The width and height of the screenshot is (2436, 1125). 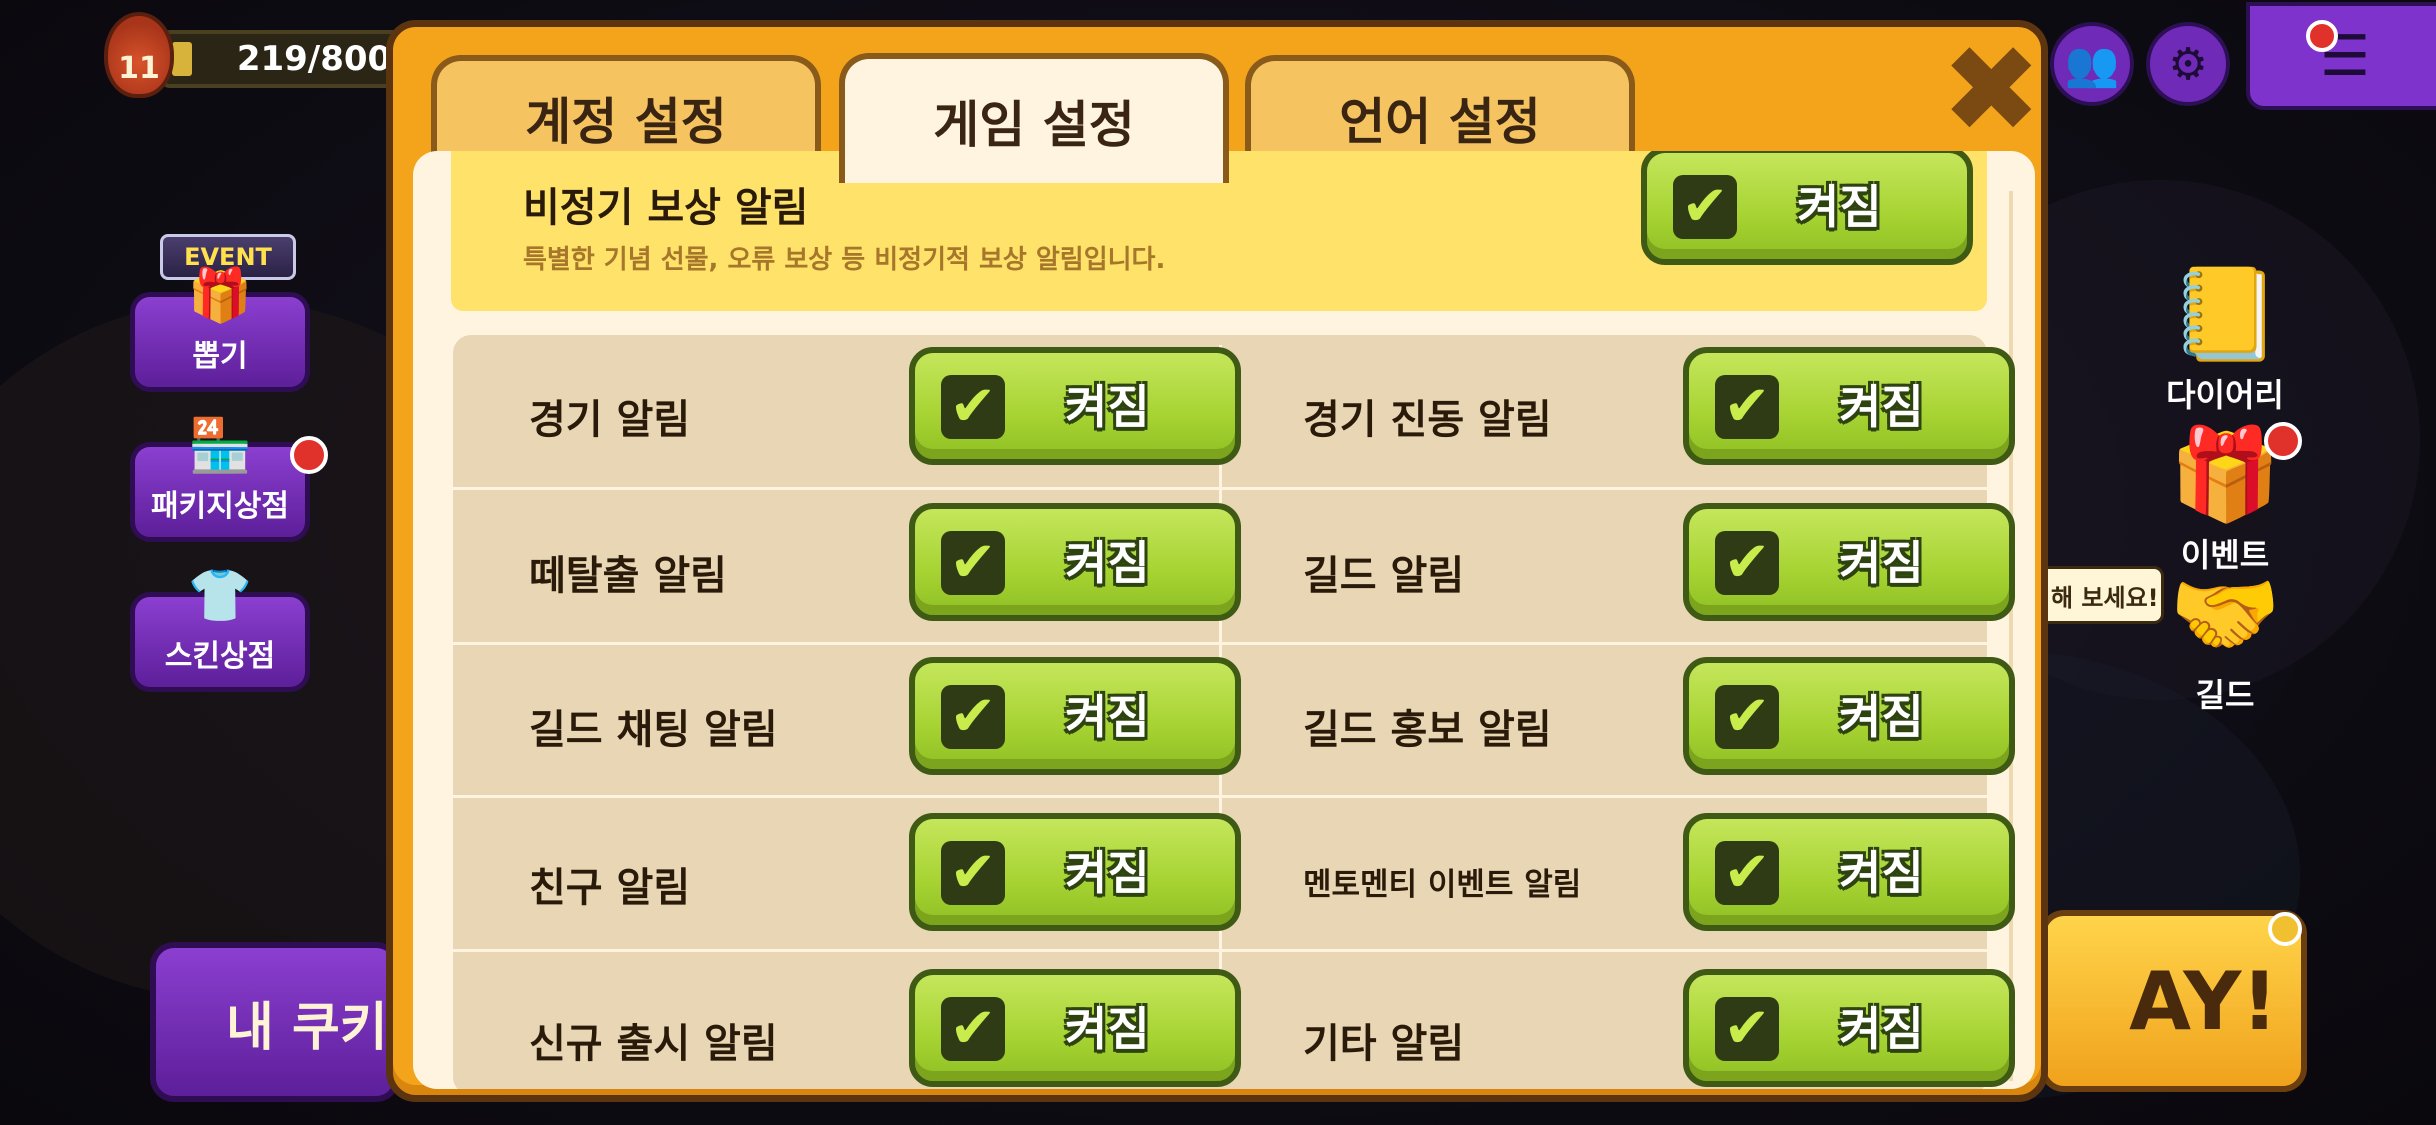 I want to click on toggle-friend: ✔ 켜짐, so click(x=1075, y=872).